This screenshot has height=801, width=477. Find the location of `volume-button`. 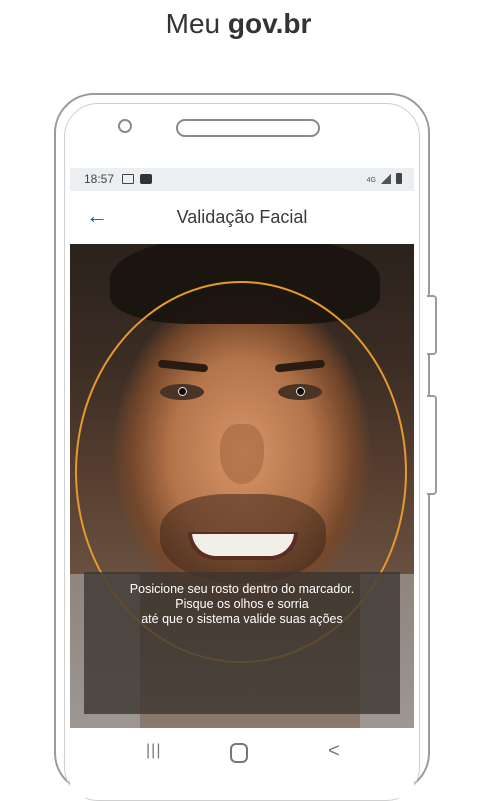

volume-button is located at coordinates (432, 325).